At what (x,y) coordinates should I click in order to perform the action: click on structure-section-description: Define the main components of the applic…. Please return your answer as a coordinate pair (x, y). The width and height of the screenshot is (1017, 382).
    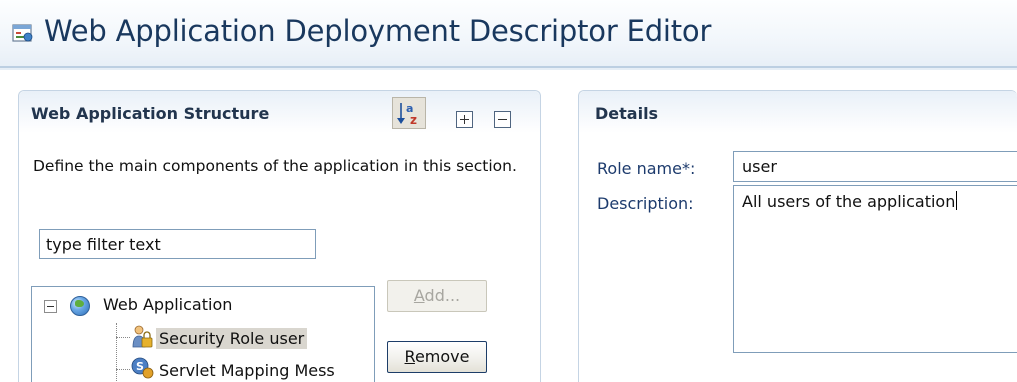
    Looking at the image, I should click on (275, 166).